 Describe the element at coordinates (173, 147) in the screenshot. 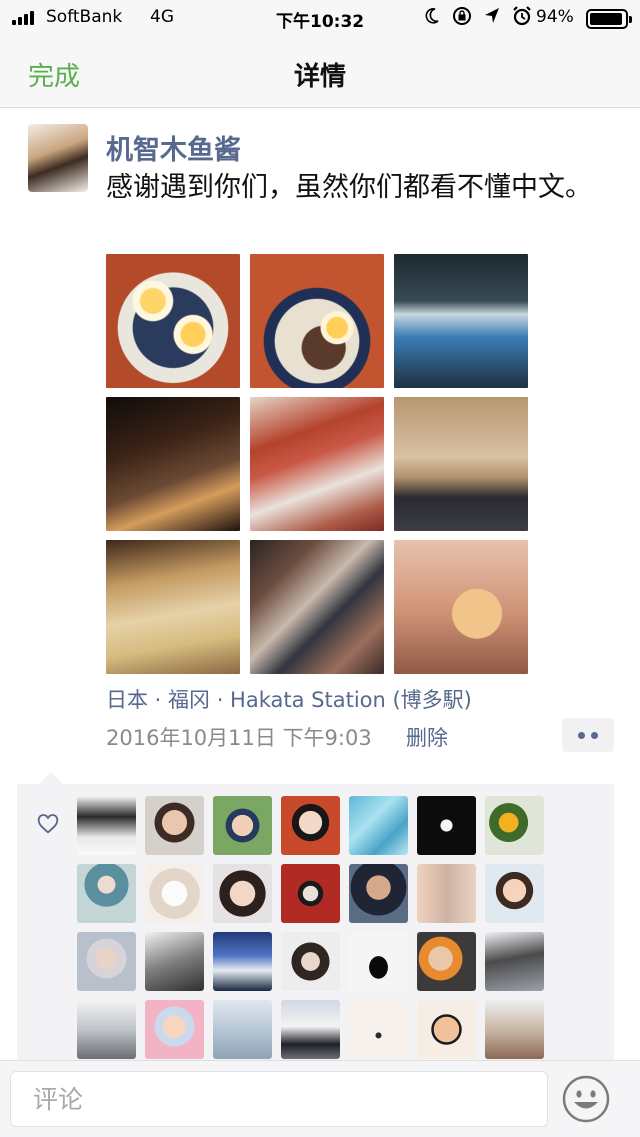

I see `author-name: 机智木鱼酱` at that location.